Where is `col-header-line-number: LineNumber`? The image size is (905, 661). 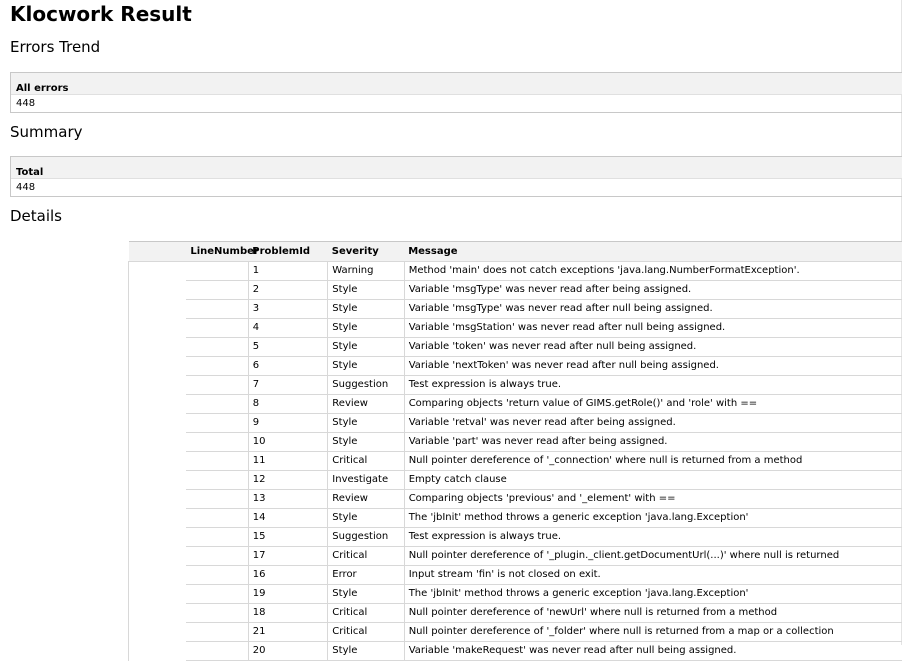 col-header-line-number: LineNumber is located at coordinates (222, 251).